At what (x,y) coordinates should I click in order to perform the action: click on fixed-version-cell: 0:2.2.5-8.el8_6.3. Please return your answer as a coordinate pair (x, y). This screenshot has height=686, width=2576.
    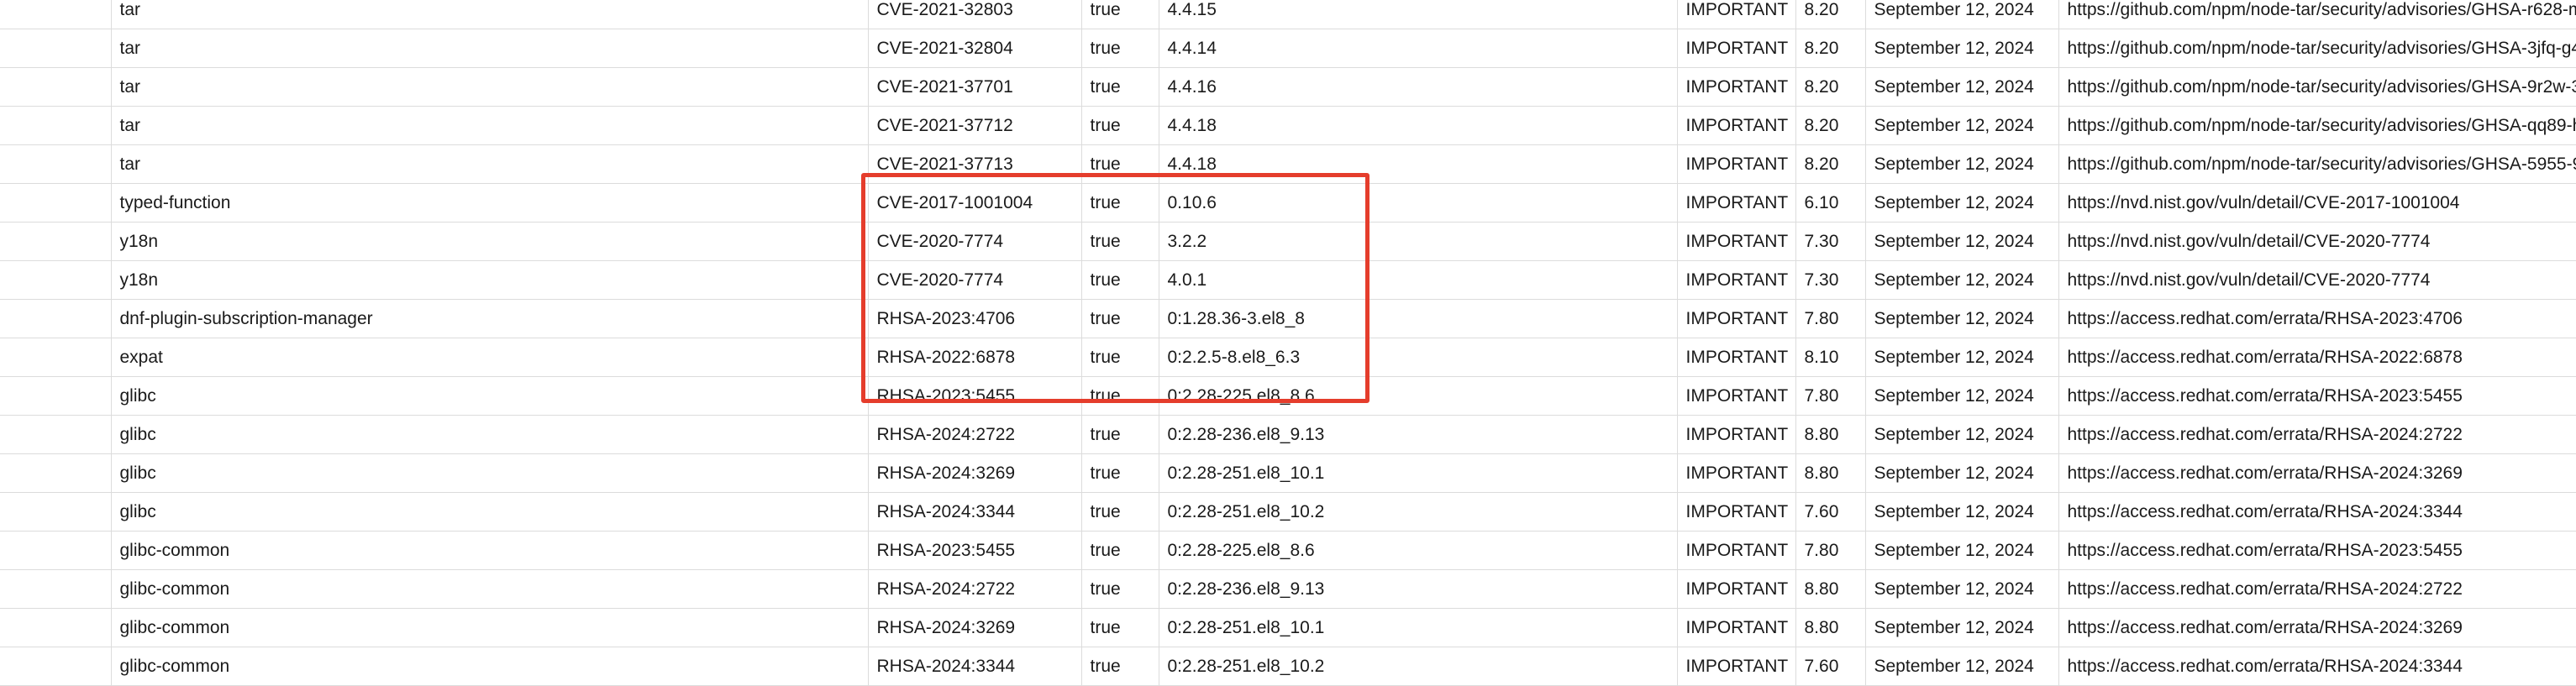
    Looking at the image, I should click on (1418, 358).